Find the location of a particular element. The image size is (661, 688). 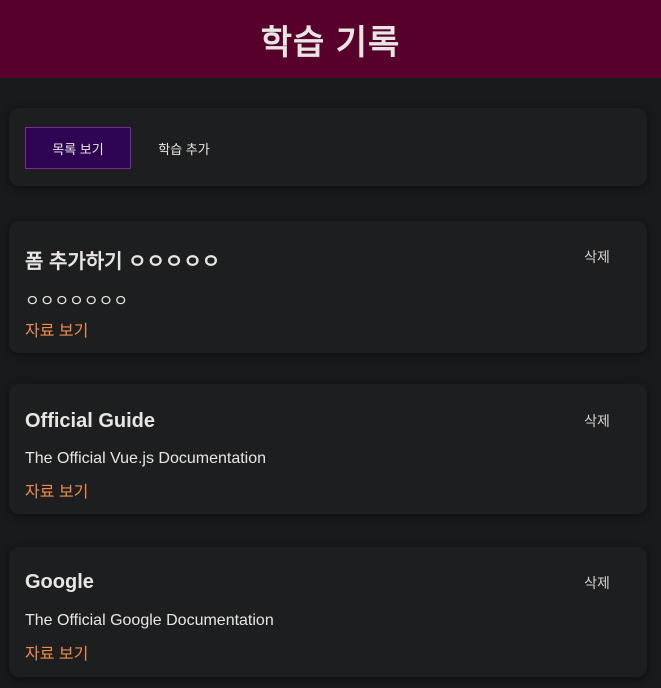

resource-title: Official Guide is located at coordinates (90, 421).